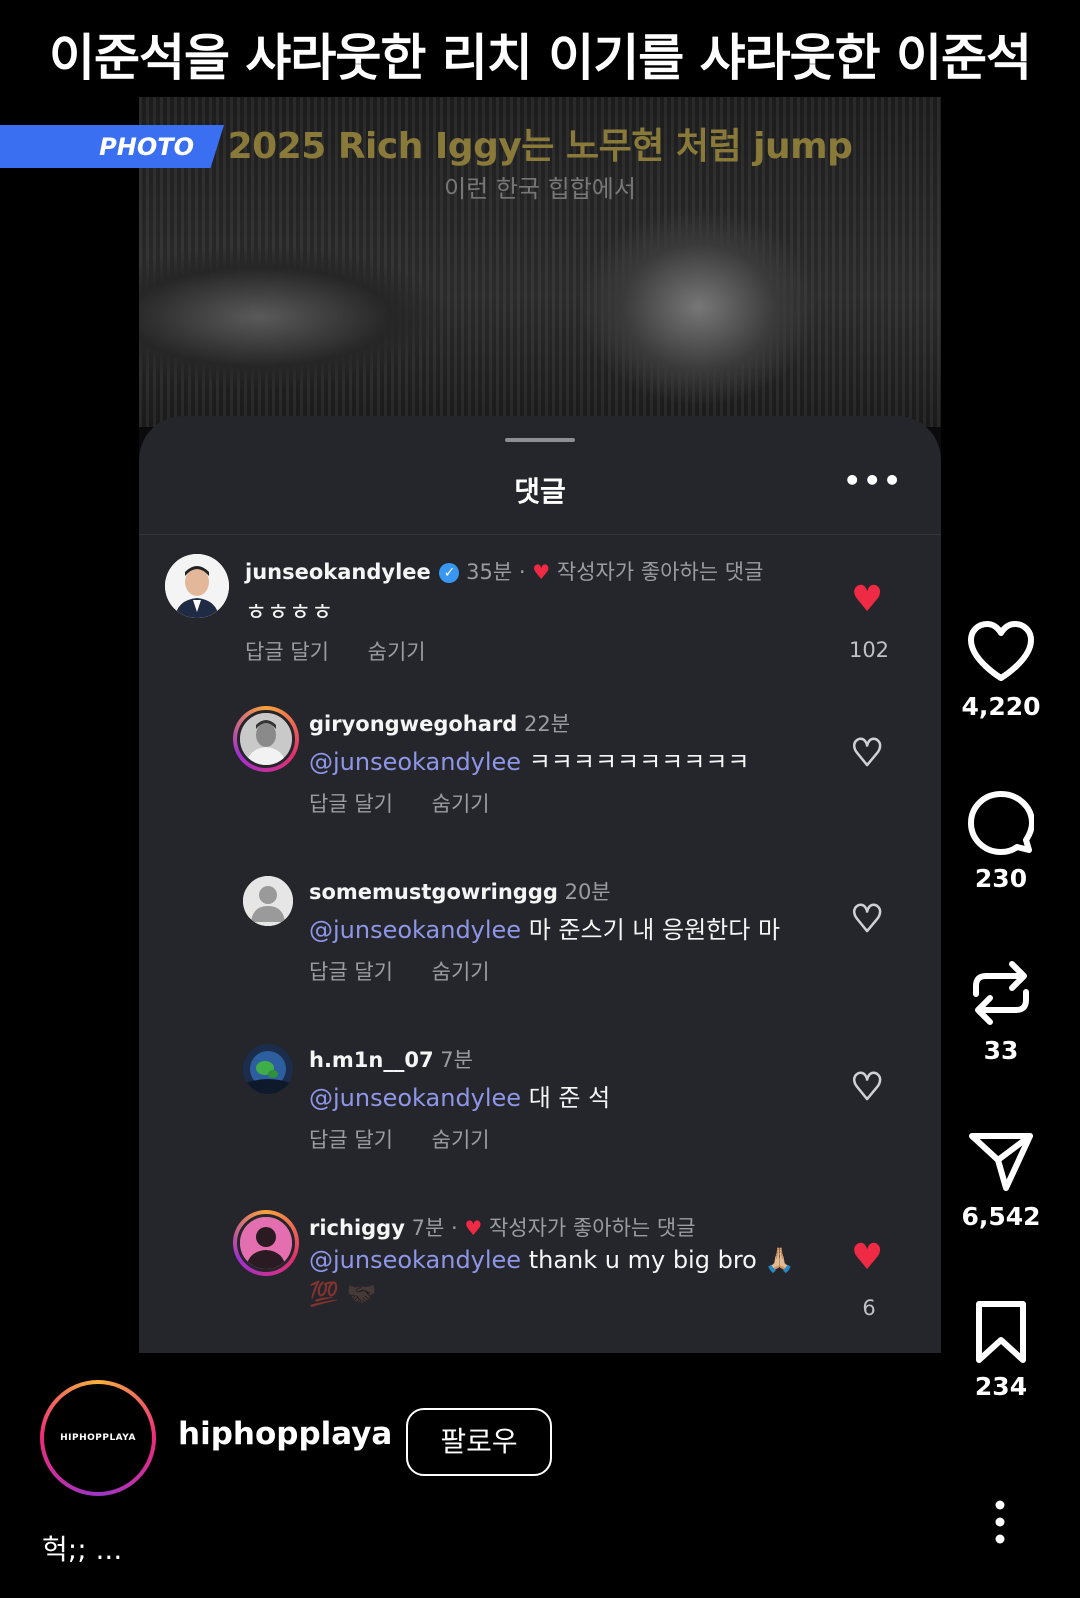  What do you see at coordinates (338, 572) in the screenshot?
I see `comment-username: junseokandylee` at bounding box center [338, 572].